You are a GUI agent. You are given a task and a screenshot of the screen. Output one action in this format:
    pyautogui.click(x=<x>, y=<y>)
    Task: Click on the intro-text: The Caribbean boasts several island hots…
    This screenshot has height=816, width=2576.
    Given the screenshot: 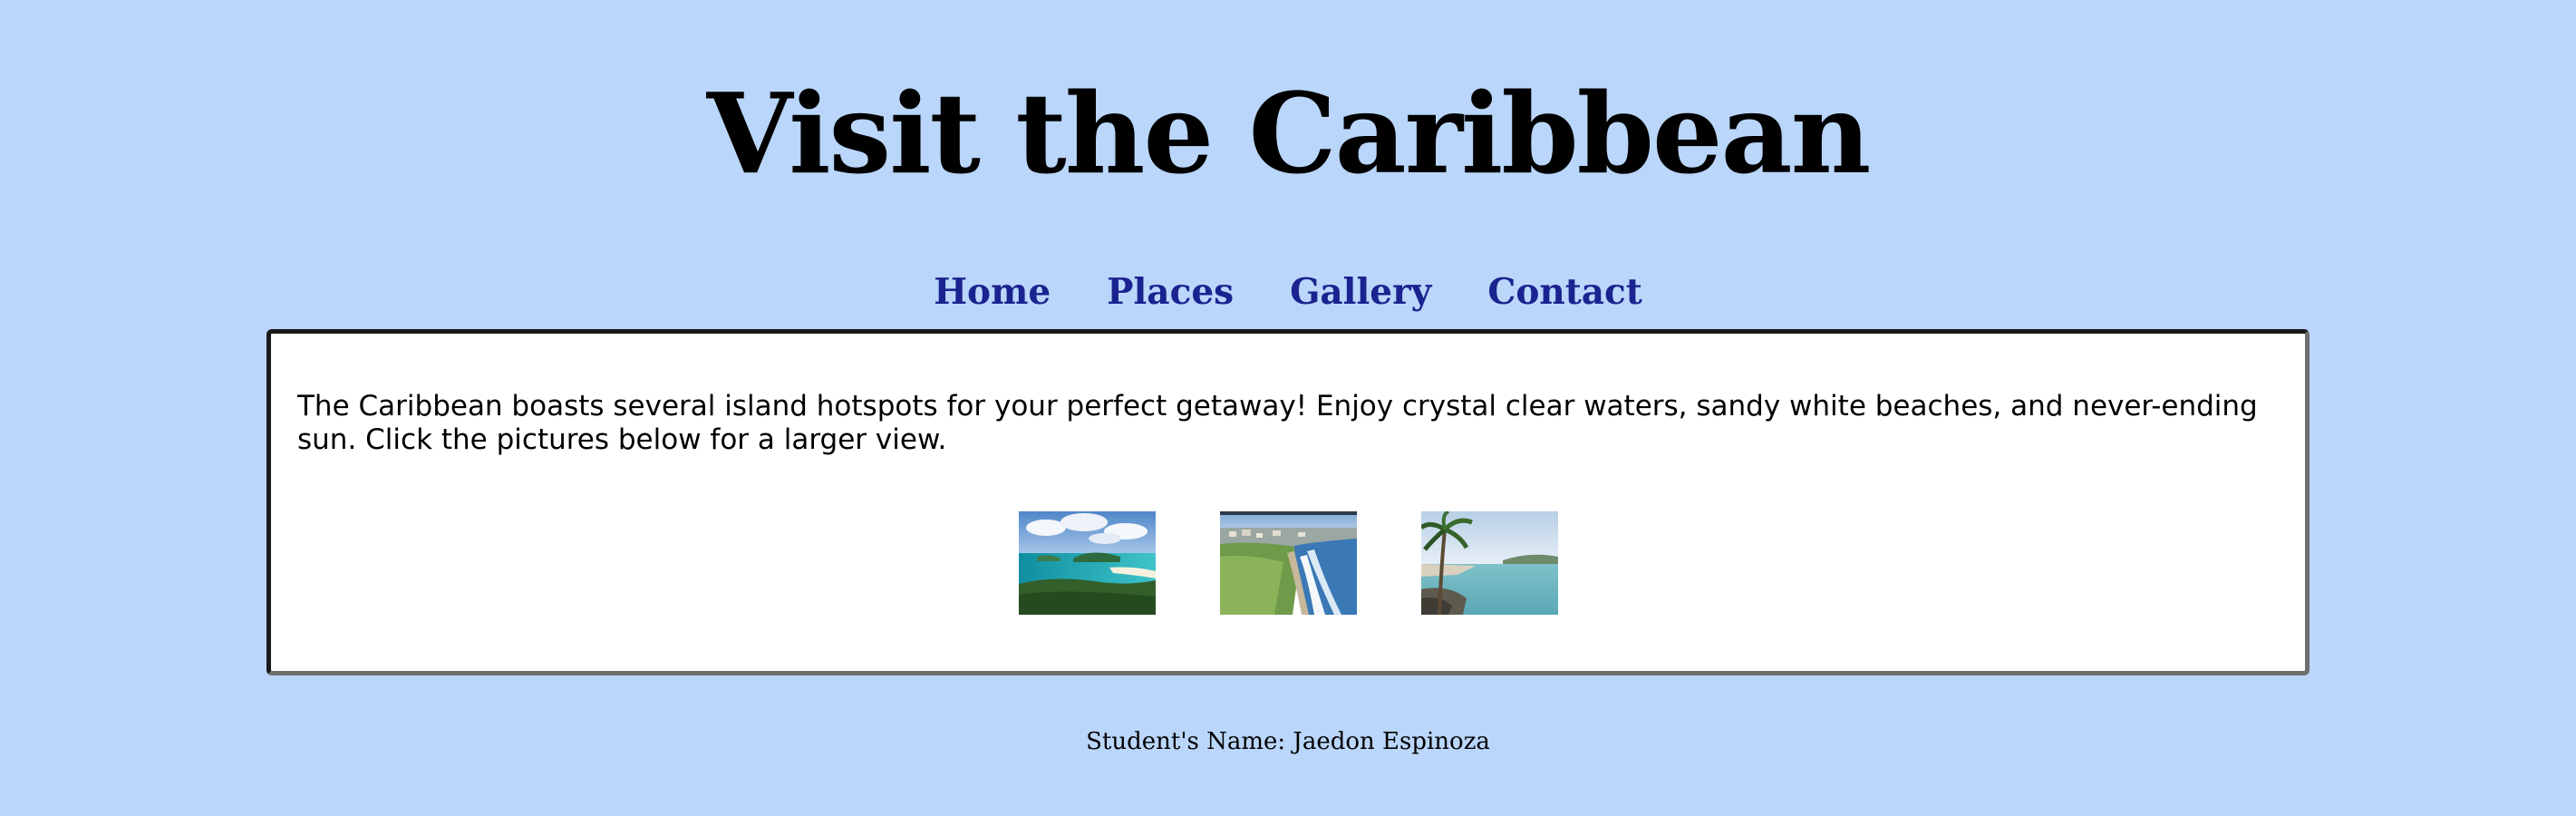 What is the action you would take?
    pyautogui.click(x=1277, y=423)
    